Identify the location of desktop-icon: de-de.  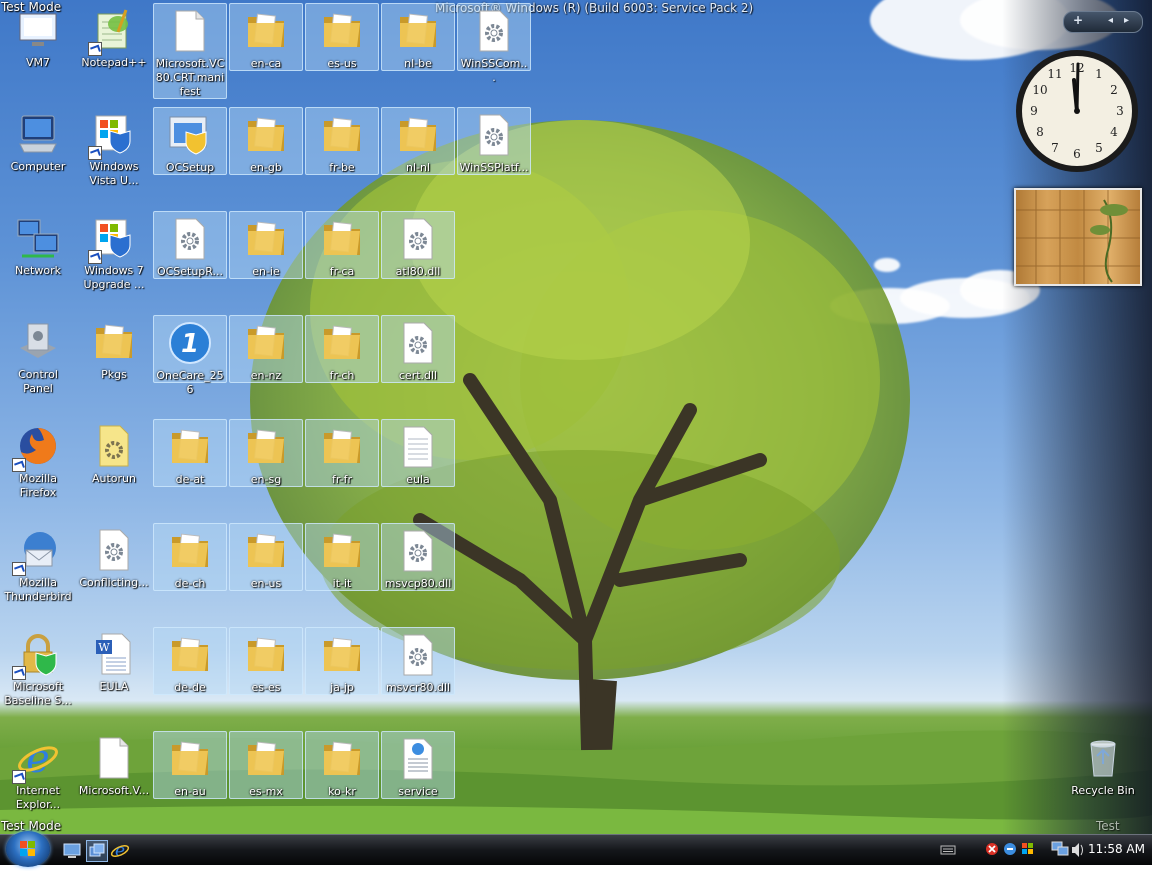
(190, 661).